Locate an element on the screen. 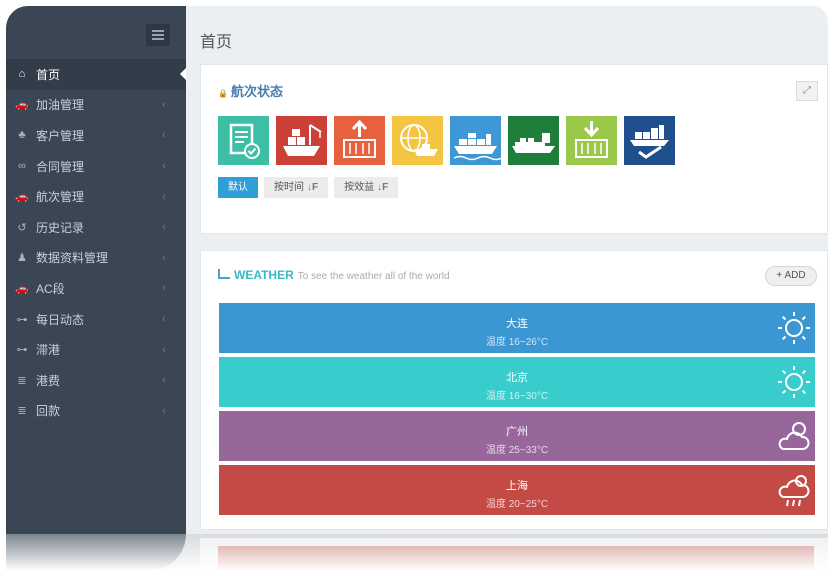  weather-city: 北京 is located at coordinates (517, 378).